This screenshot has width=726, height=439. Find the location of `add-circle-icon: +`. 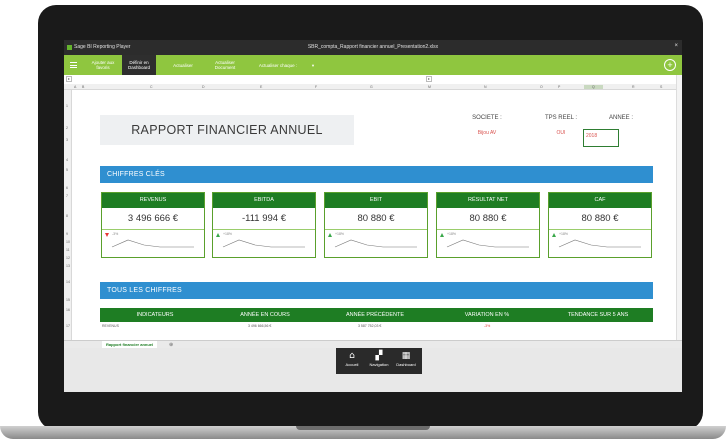

add-circle-icon: + is located at coordinates (670, 65).